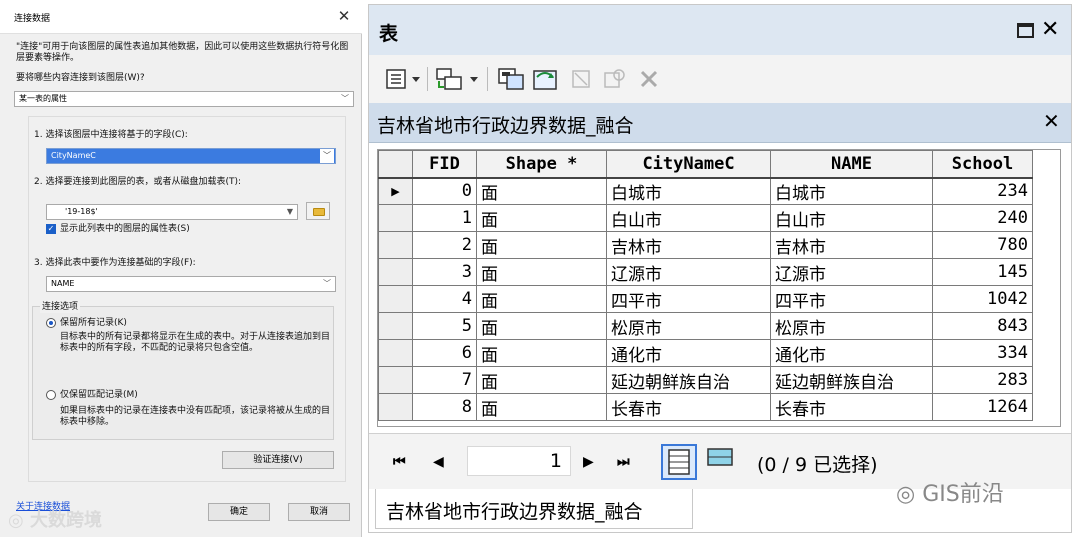 The height and width of the screenshot is (537, 1080). Describe the element at coordinates (399, 462) in the screenshot. I see `first-record-button: ⏮` at that location.